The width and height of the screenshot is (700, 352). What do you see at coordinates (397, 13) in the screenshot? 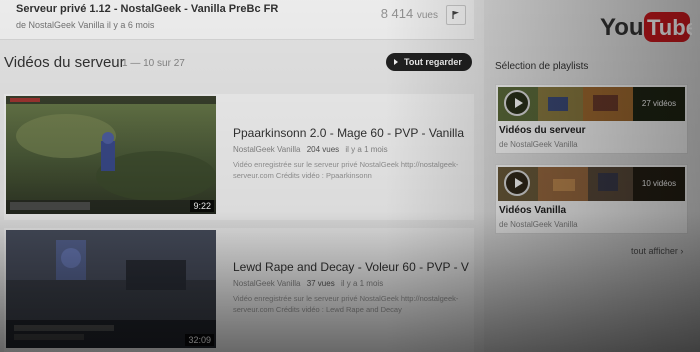
I see `views-count: 8 414` at bounding box center [397, 13].